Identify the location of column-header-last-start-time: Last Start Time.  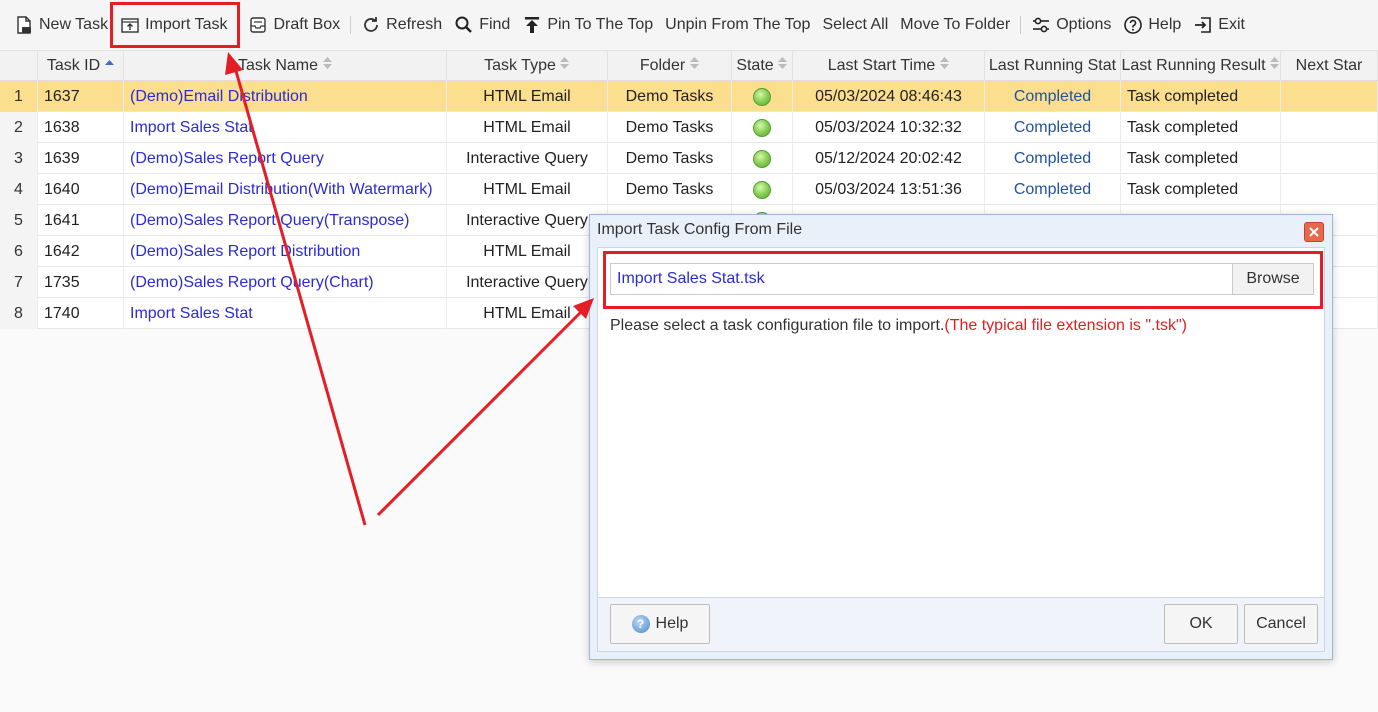
(889, 66).